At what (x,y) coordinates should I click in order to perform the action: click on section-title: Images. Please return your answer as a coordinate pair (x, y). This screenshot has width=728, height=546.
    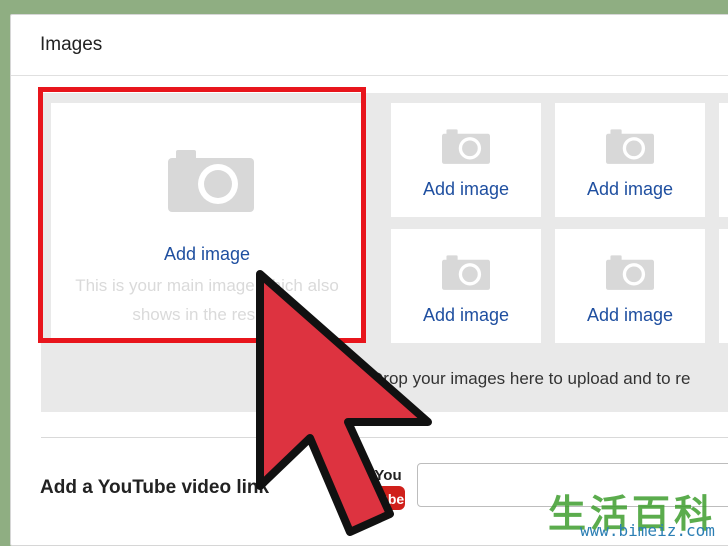
    Looking at the image, I should click on (71, 44).